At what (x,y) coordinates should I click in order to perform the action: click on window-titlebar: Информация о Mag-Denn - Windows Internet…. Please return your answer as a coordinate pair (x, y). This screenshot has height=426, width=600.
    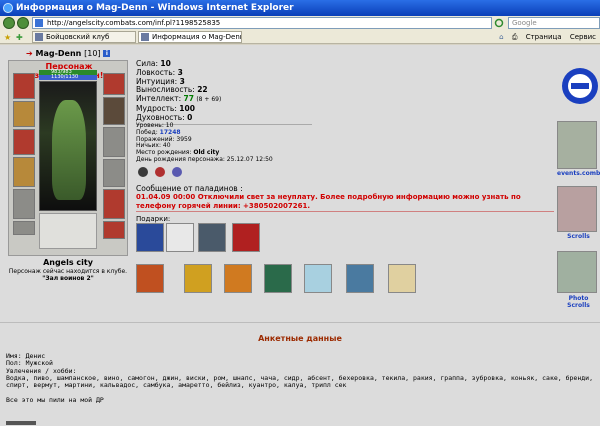
    Looking at the image, I should click on (300, 8).